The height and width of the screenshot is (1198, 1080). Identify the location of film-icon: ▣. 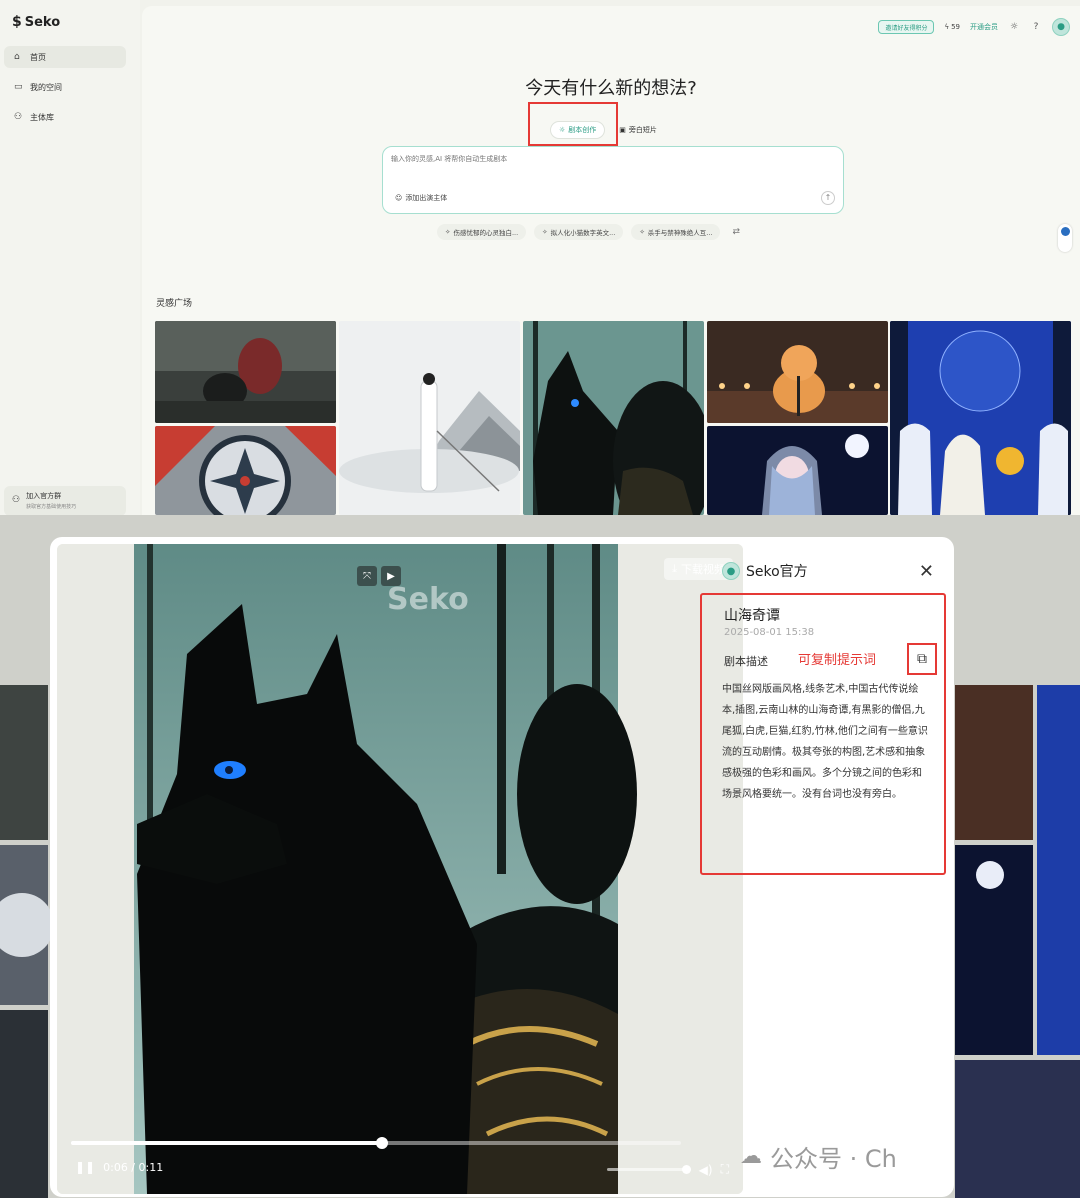
(622, 130).